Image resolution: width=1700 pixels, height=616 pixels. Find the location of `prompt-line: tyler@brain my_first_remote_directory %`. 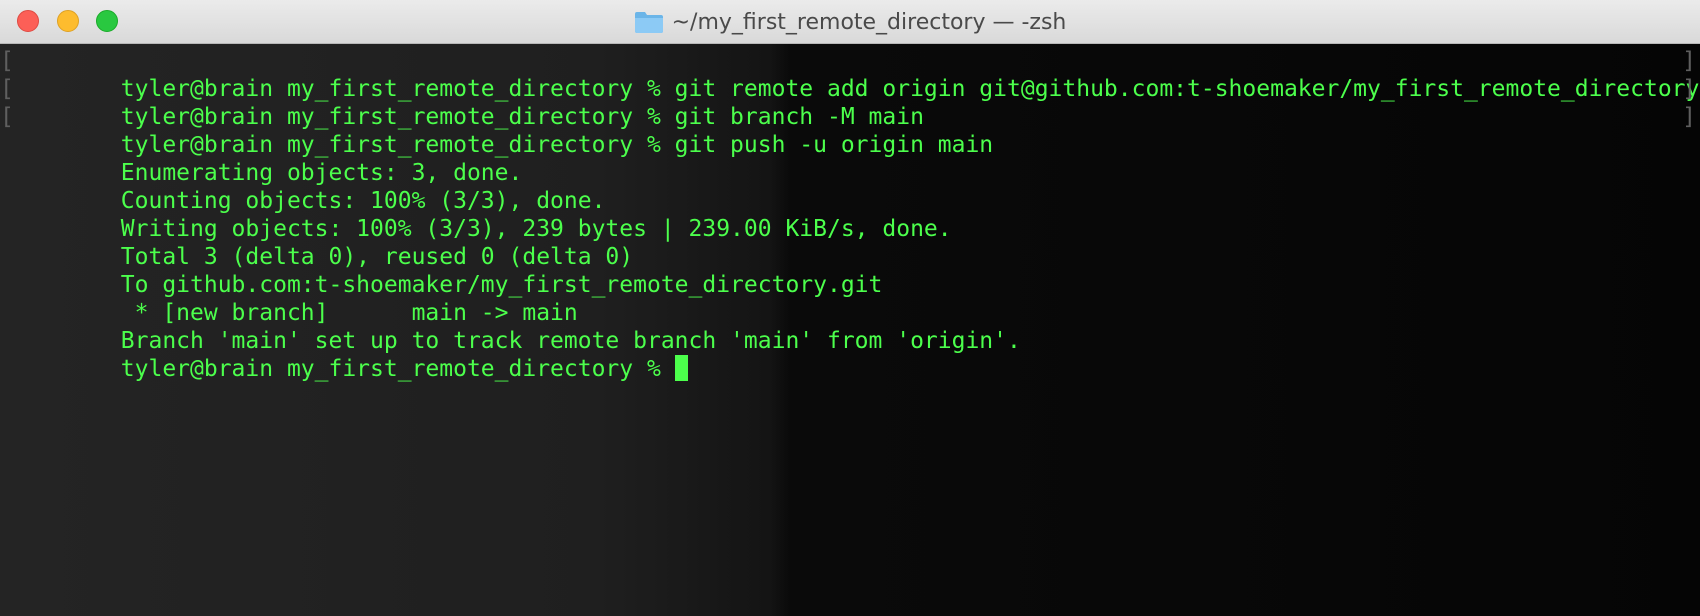

prompt-line: tyler@brain my_first_remote_directory % is located at coordinates (850, 354).